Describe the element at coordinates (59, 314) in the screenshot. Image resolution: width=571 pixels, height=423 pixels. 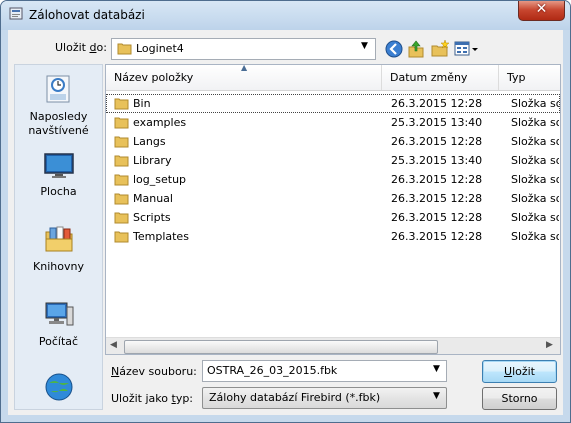
I see `computer-icon` at that location.